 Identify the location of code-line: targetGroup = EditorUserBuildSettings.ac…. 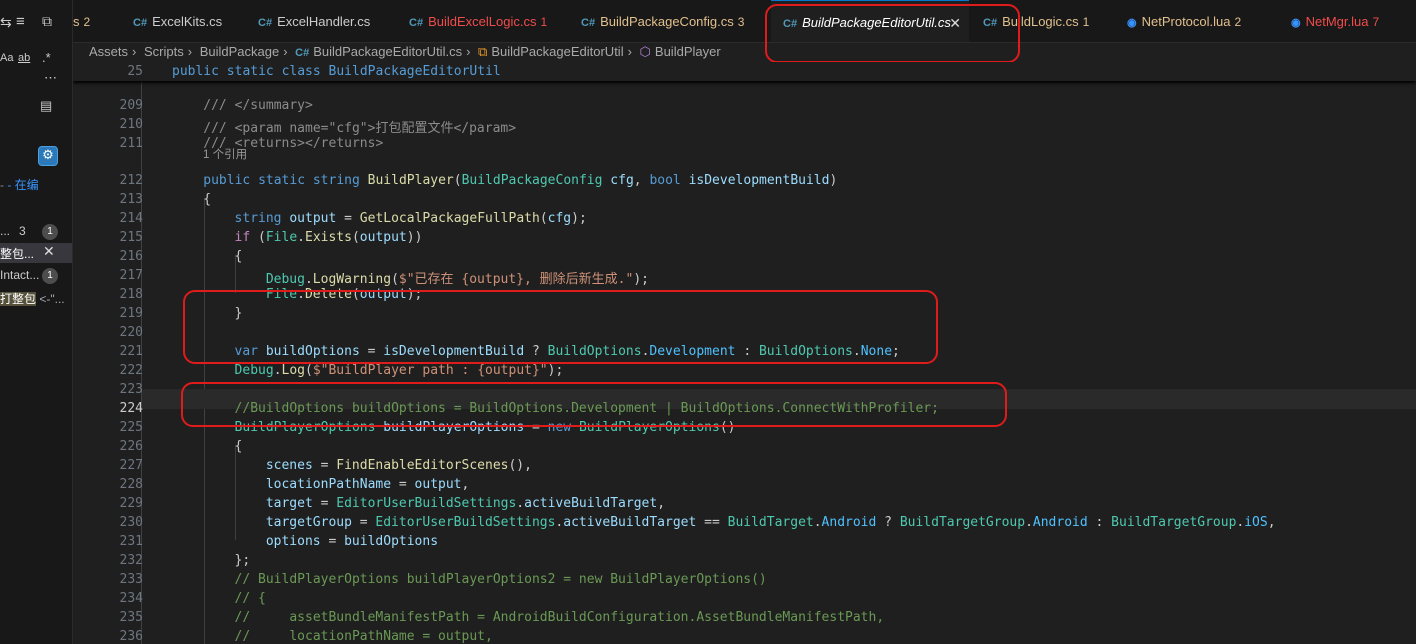
(770, 522).